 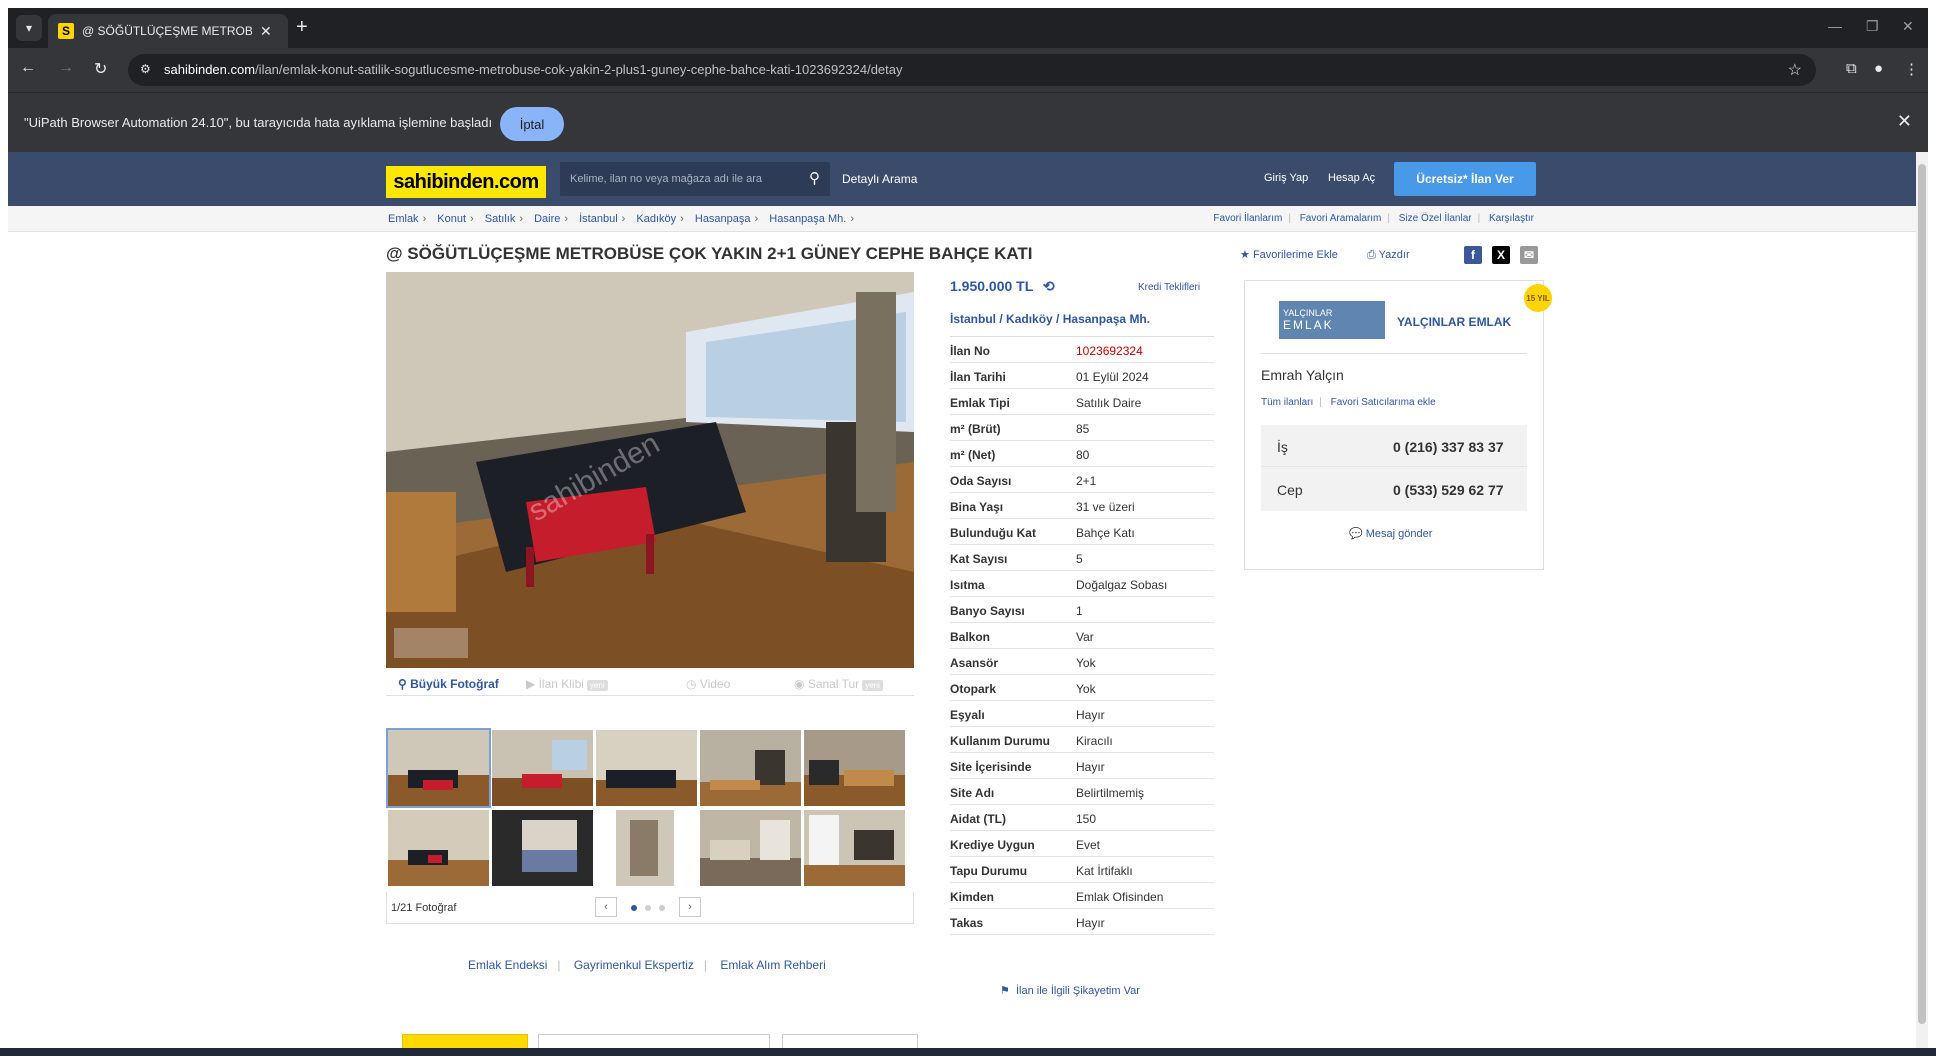 What do you see at coordinates (532, 124) in the screenshot?
I see `infobar-cancel-button: İptal` at bounding box center [532, 124].